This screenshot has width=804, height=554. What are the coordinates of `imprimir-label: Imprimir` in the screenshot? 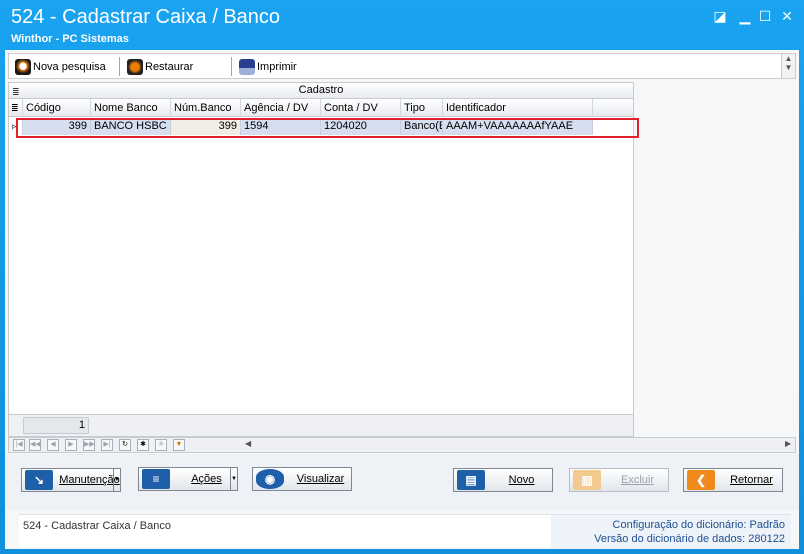 It's located at (277, 67).